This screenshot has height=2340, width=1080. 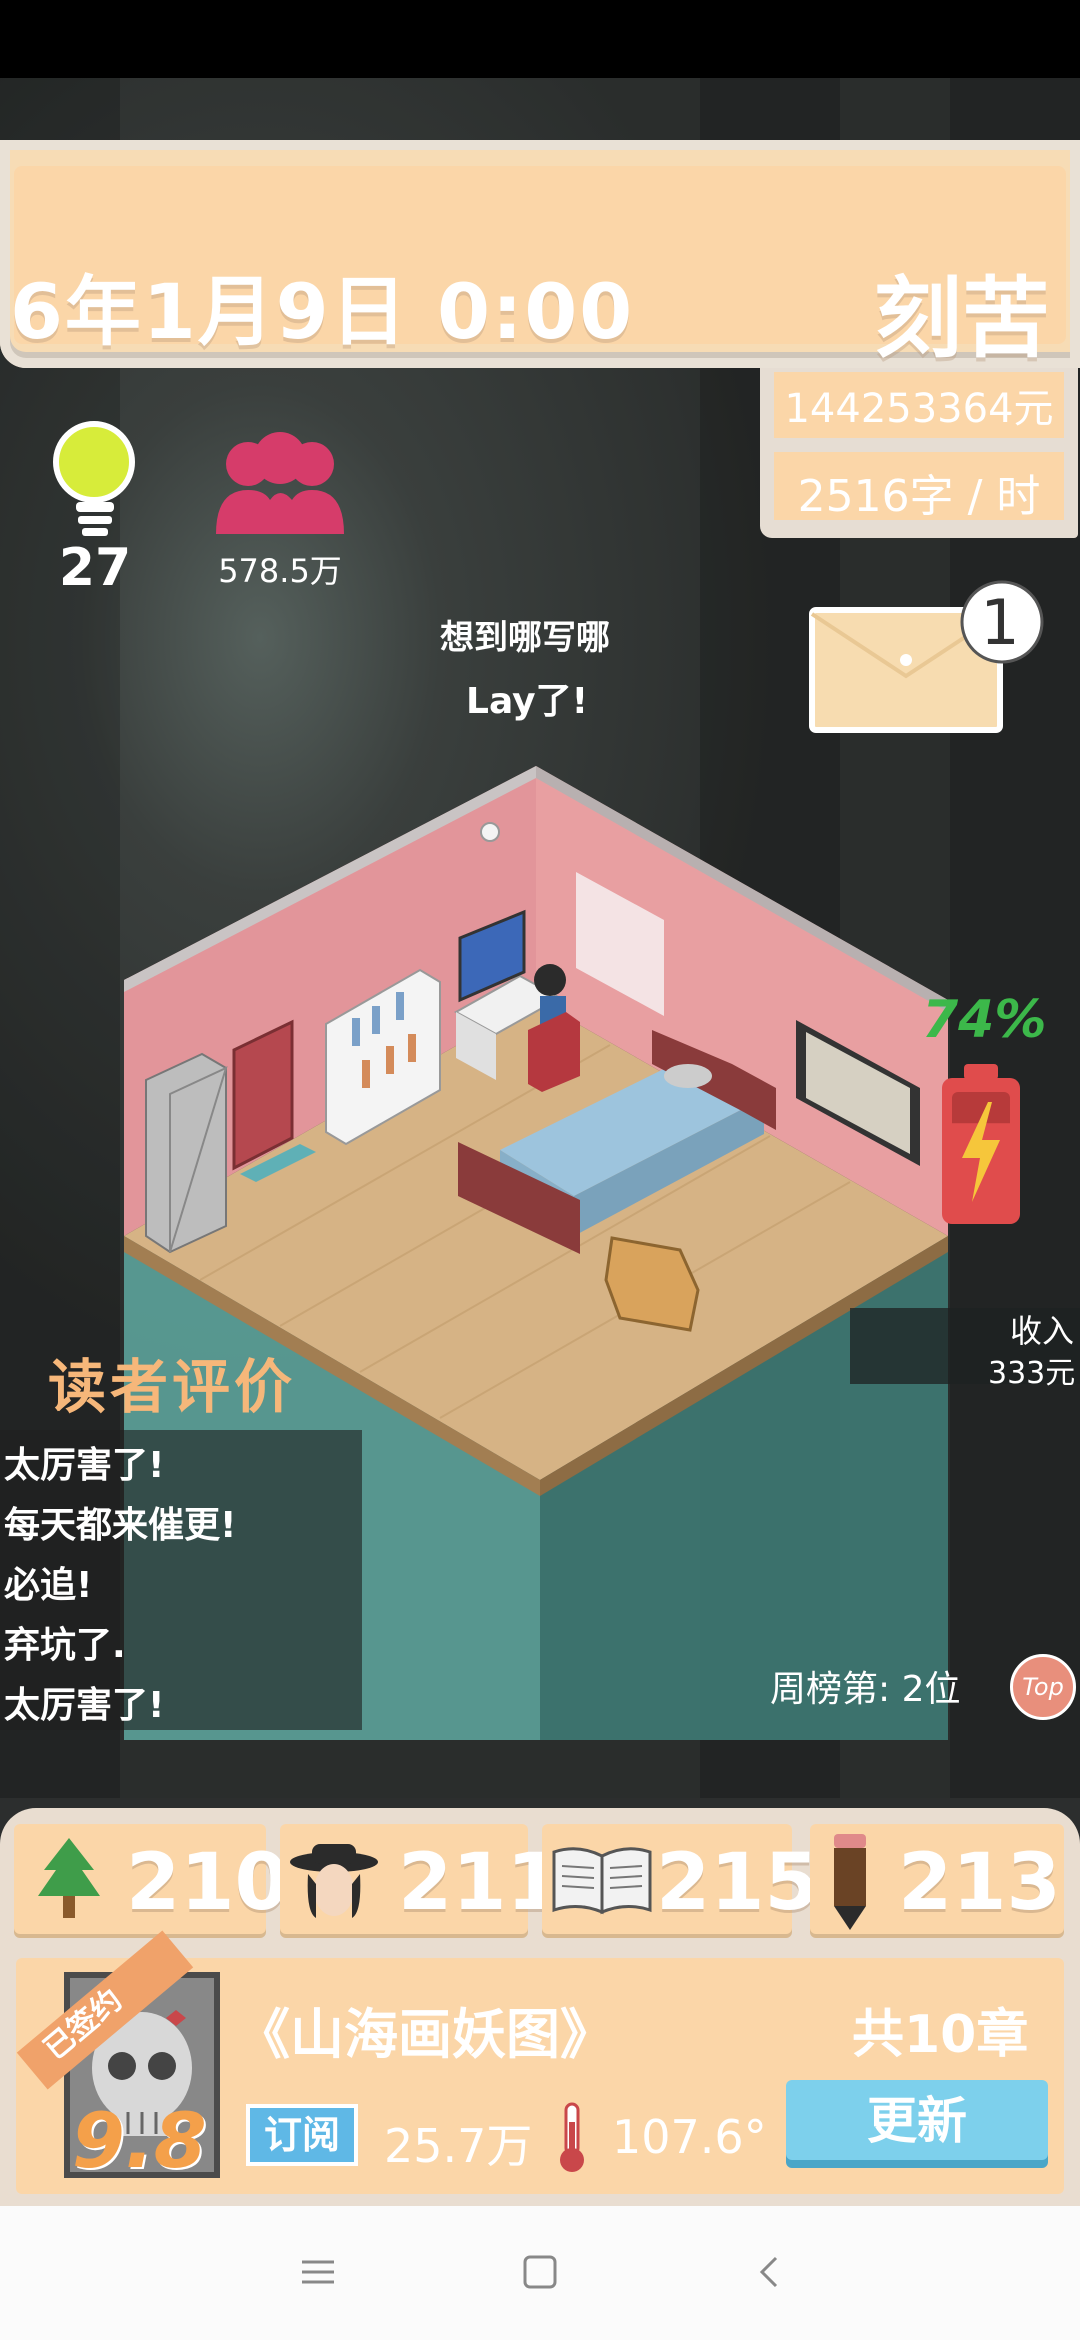 I want to click on update-label: 更新, so click(x=917, y=2121).